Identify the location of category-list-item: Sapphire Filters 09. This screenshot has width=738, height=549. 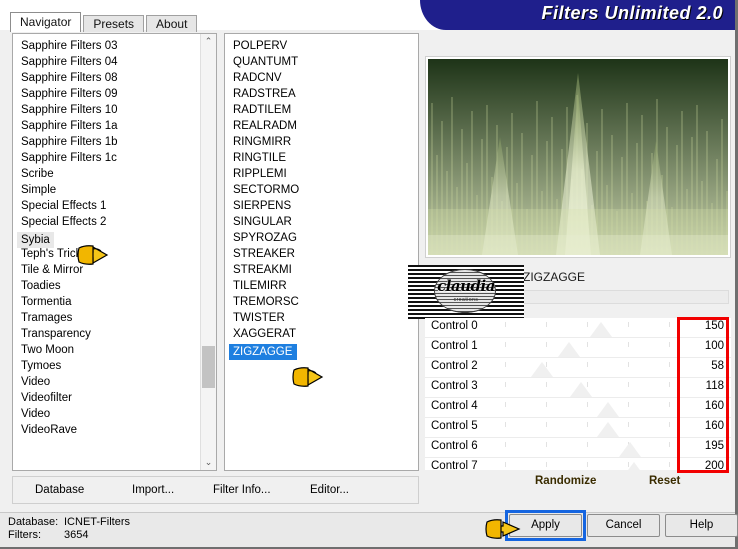
(116, 94).